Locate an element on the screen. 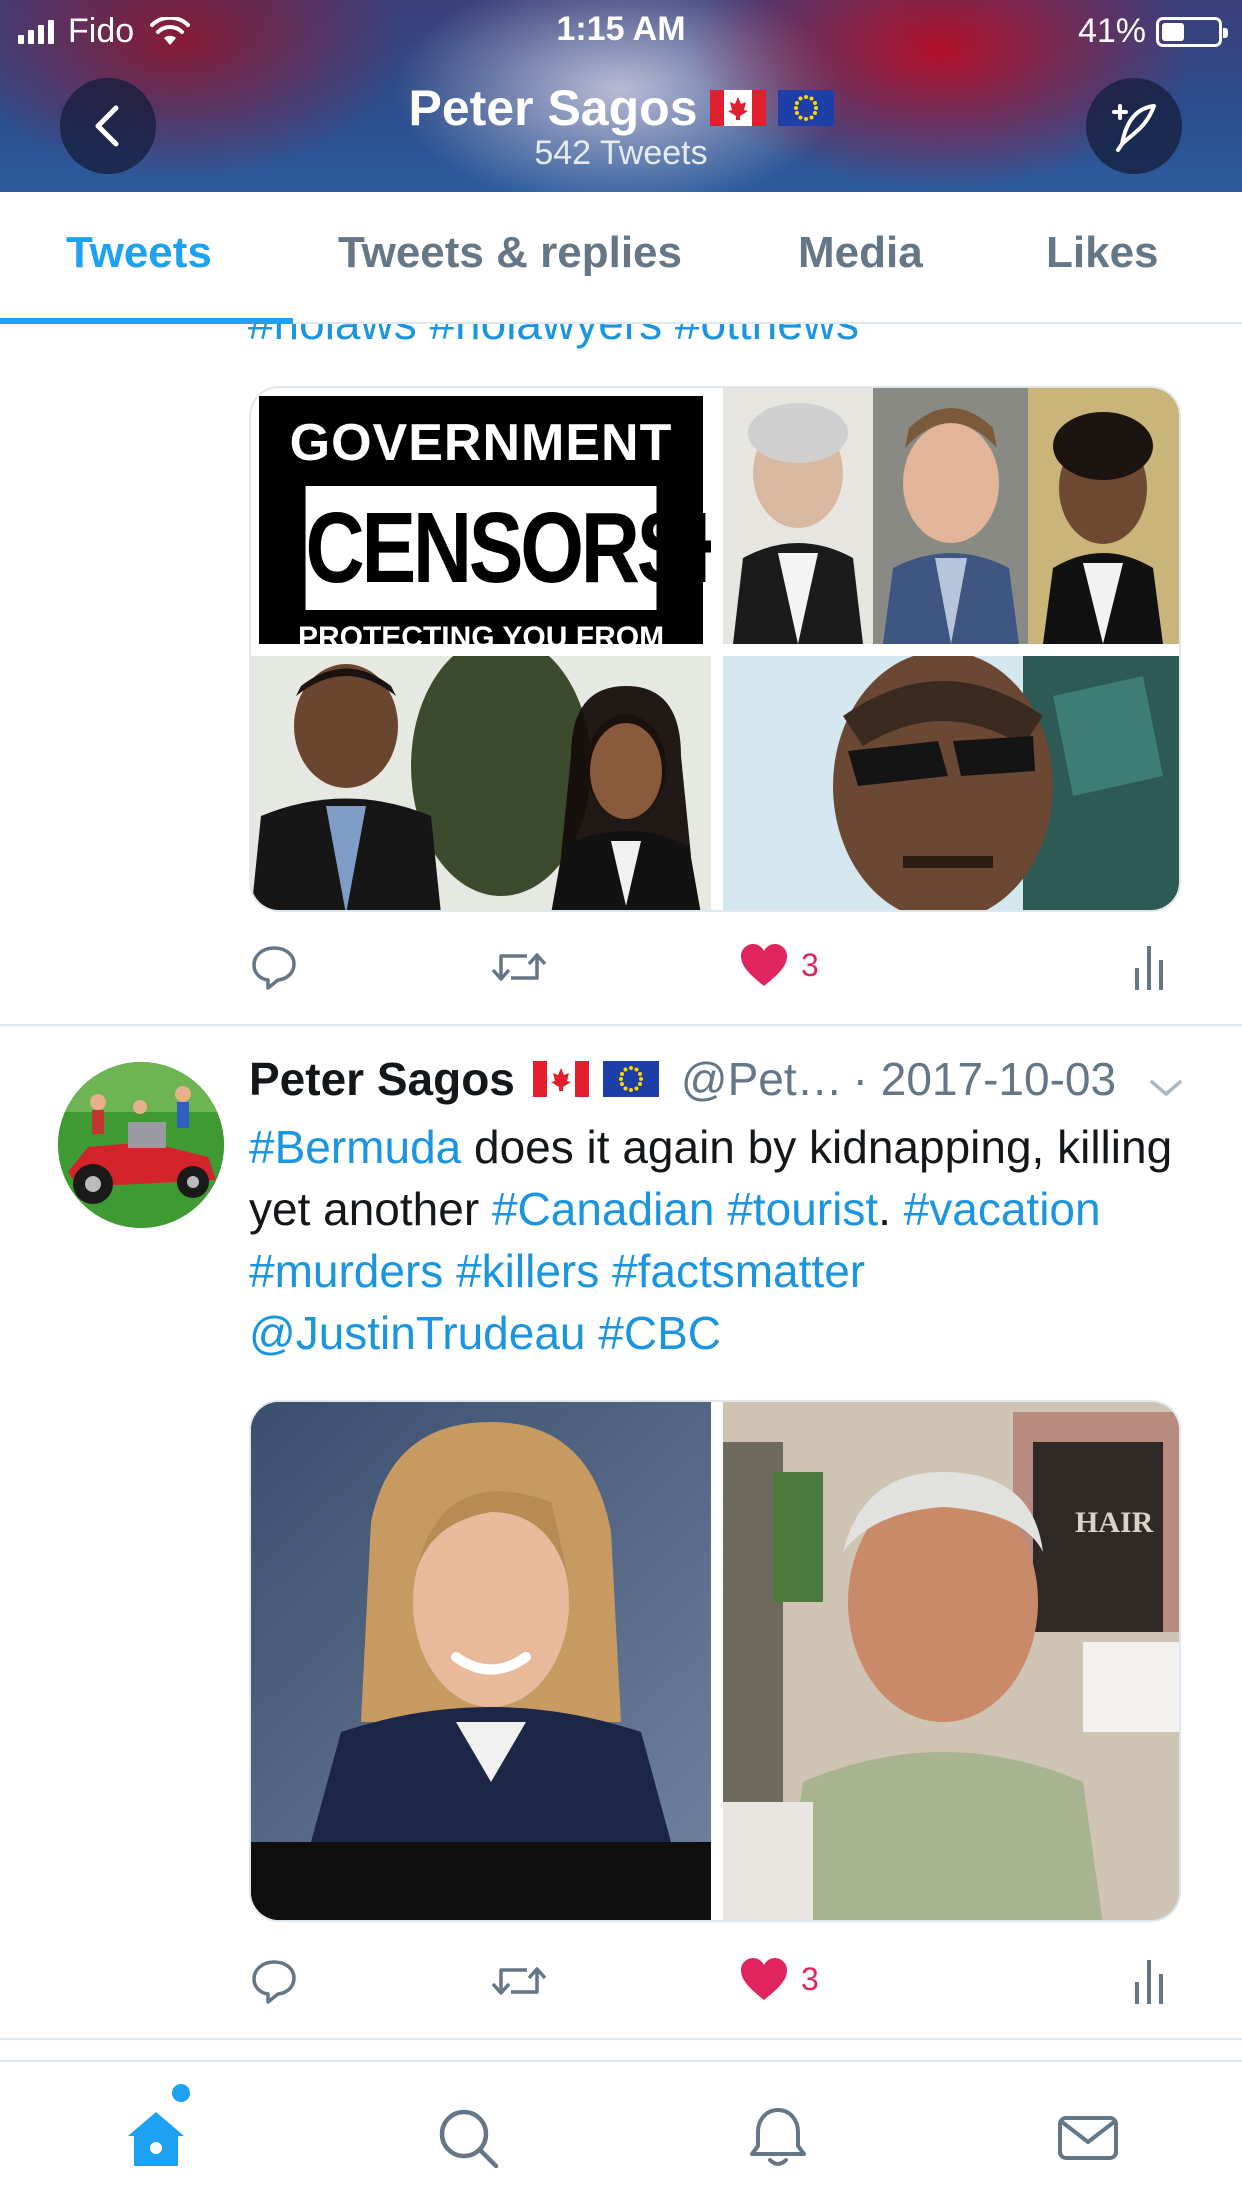 The width and height of the screenshot is (1242, 2208). hashtag-link: #vacation is located at coordinates (1002, 1209).